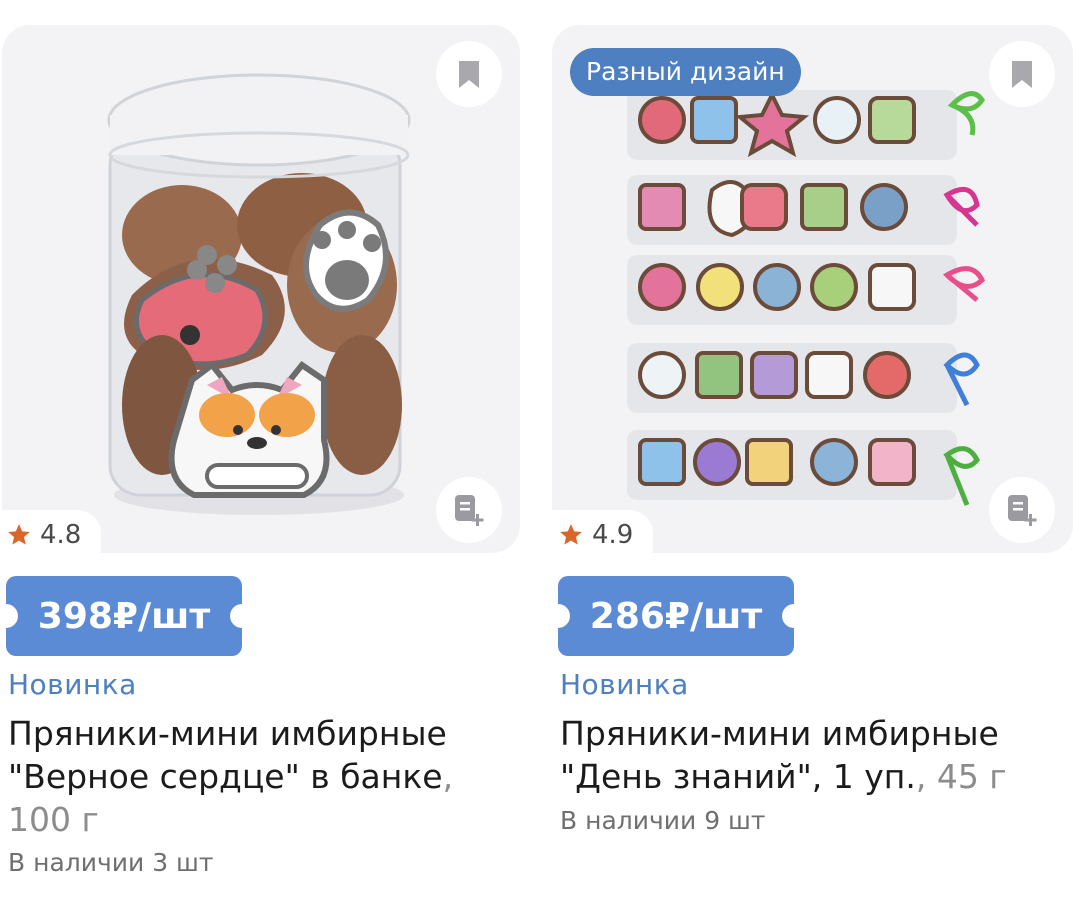  Describe the element at coordinates (61, 535) in the screenshot. I see `rating-value: 4.8` at that location.